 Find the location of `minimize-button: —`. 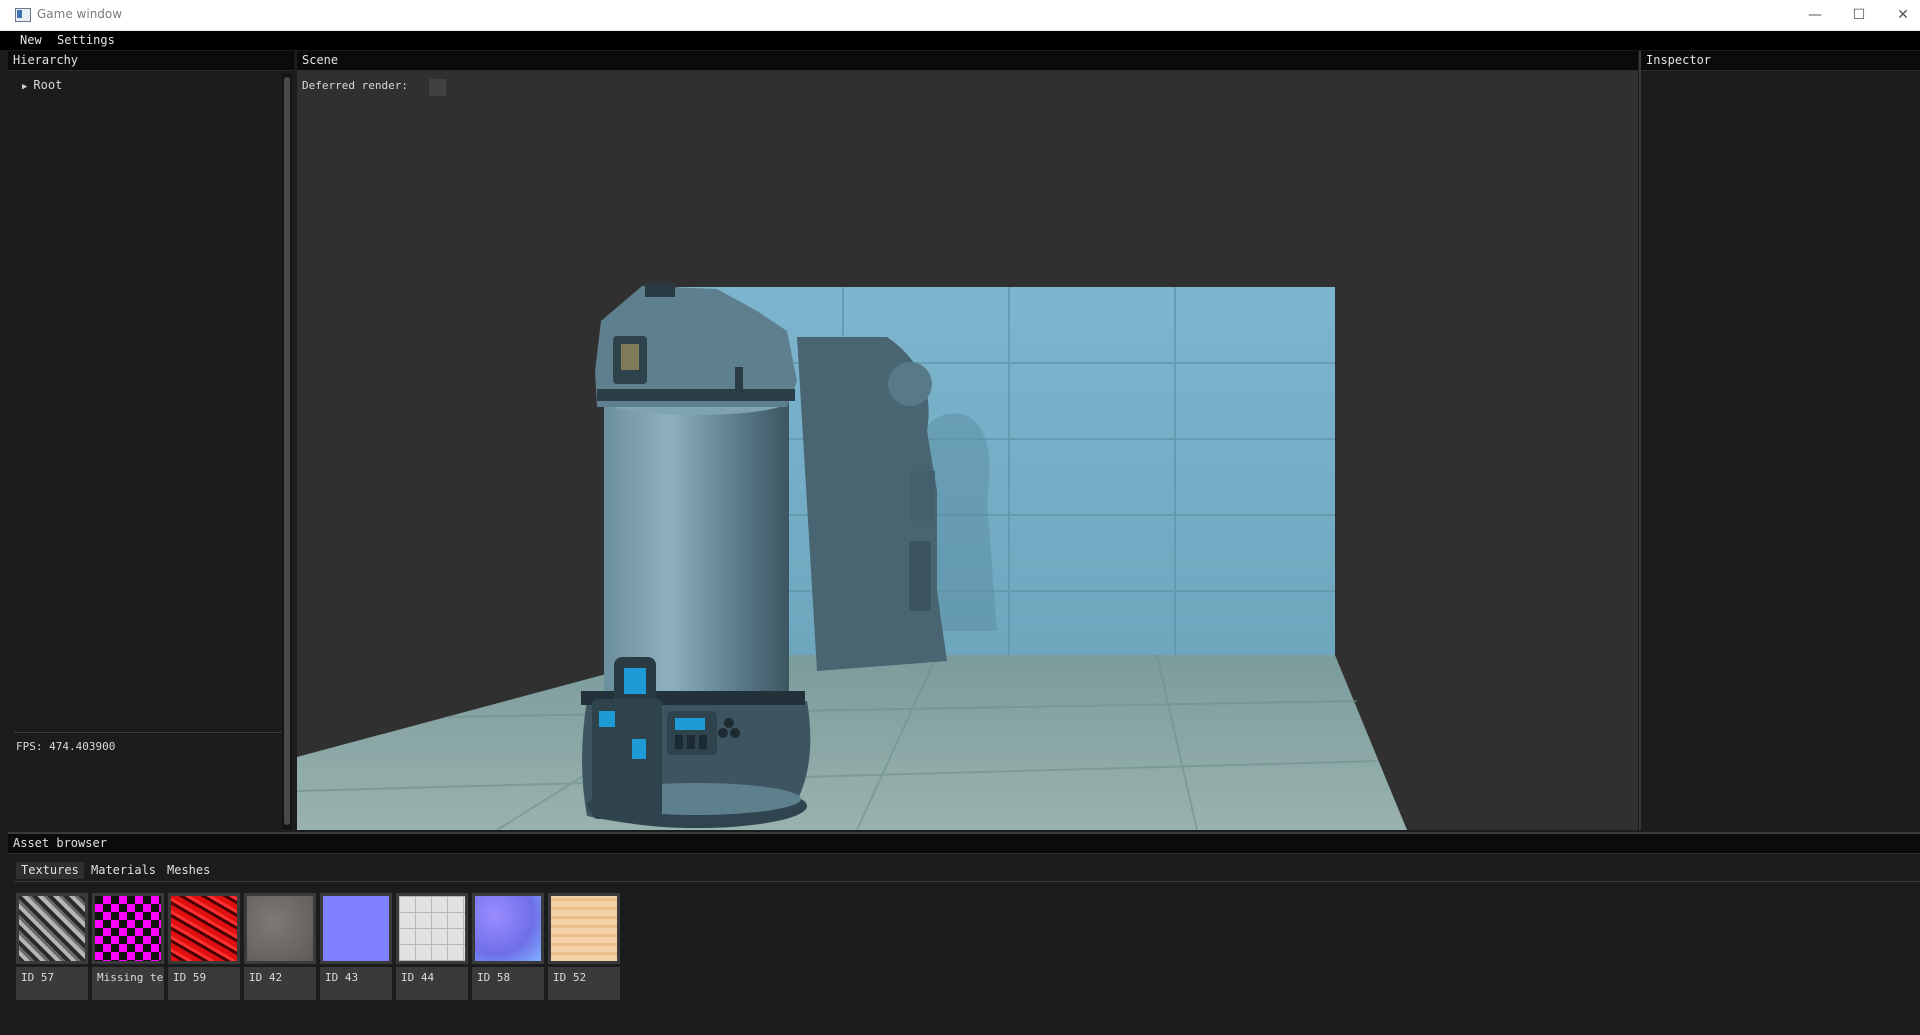

minimize-button: — is located at coordinates (1815, 15).